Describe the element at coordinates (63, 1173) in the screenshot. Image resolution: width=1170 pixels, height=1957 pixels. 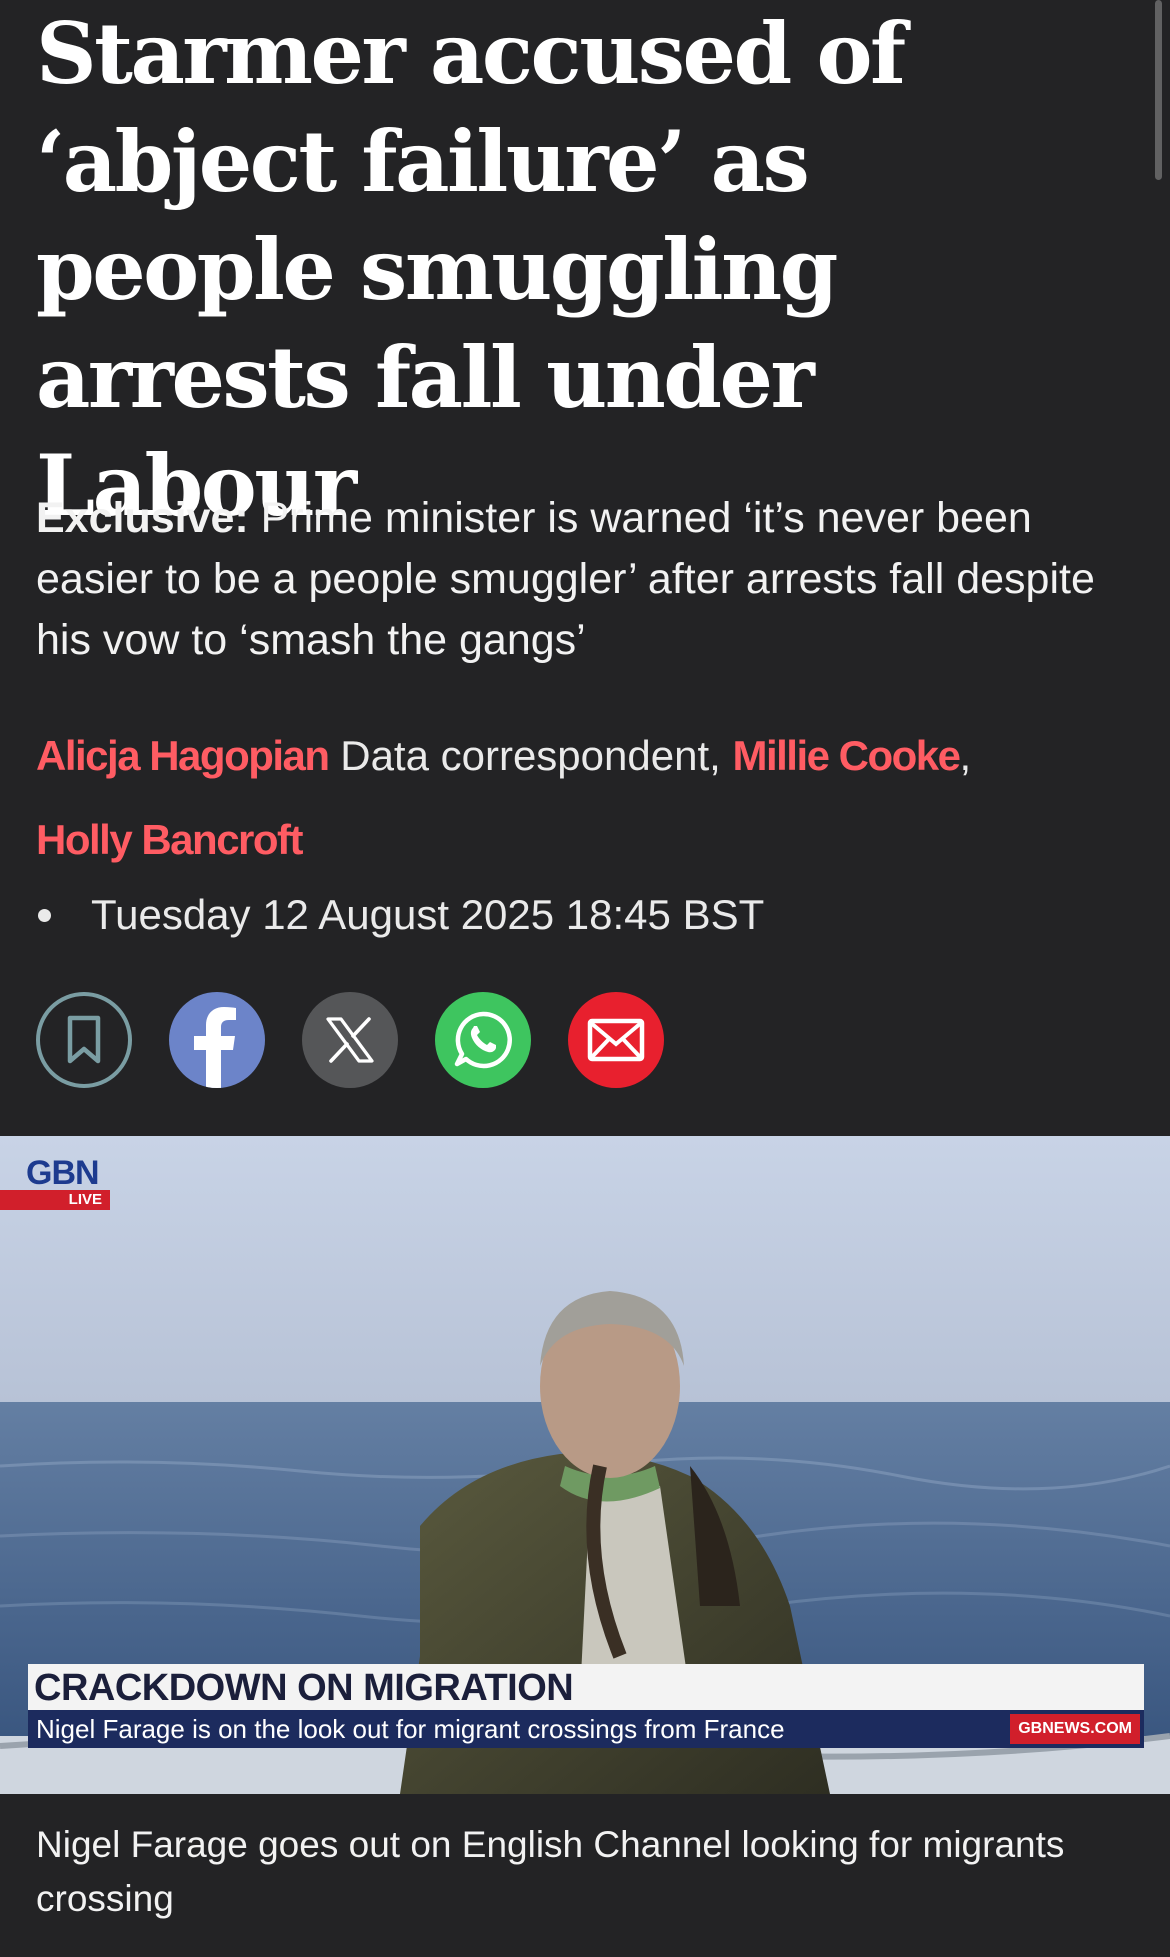
I see `gb-news-logo-text: GBN` at that location.